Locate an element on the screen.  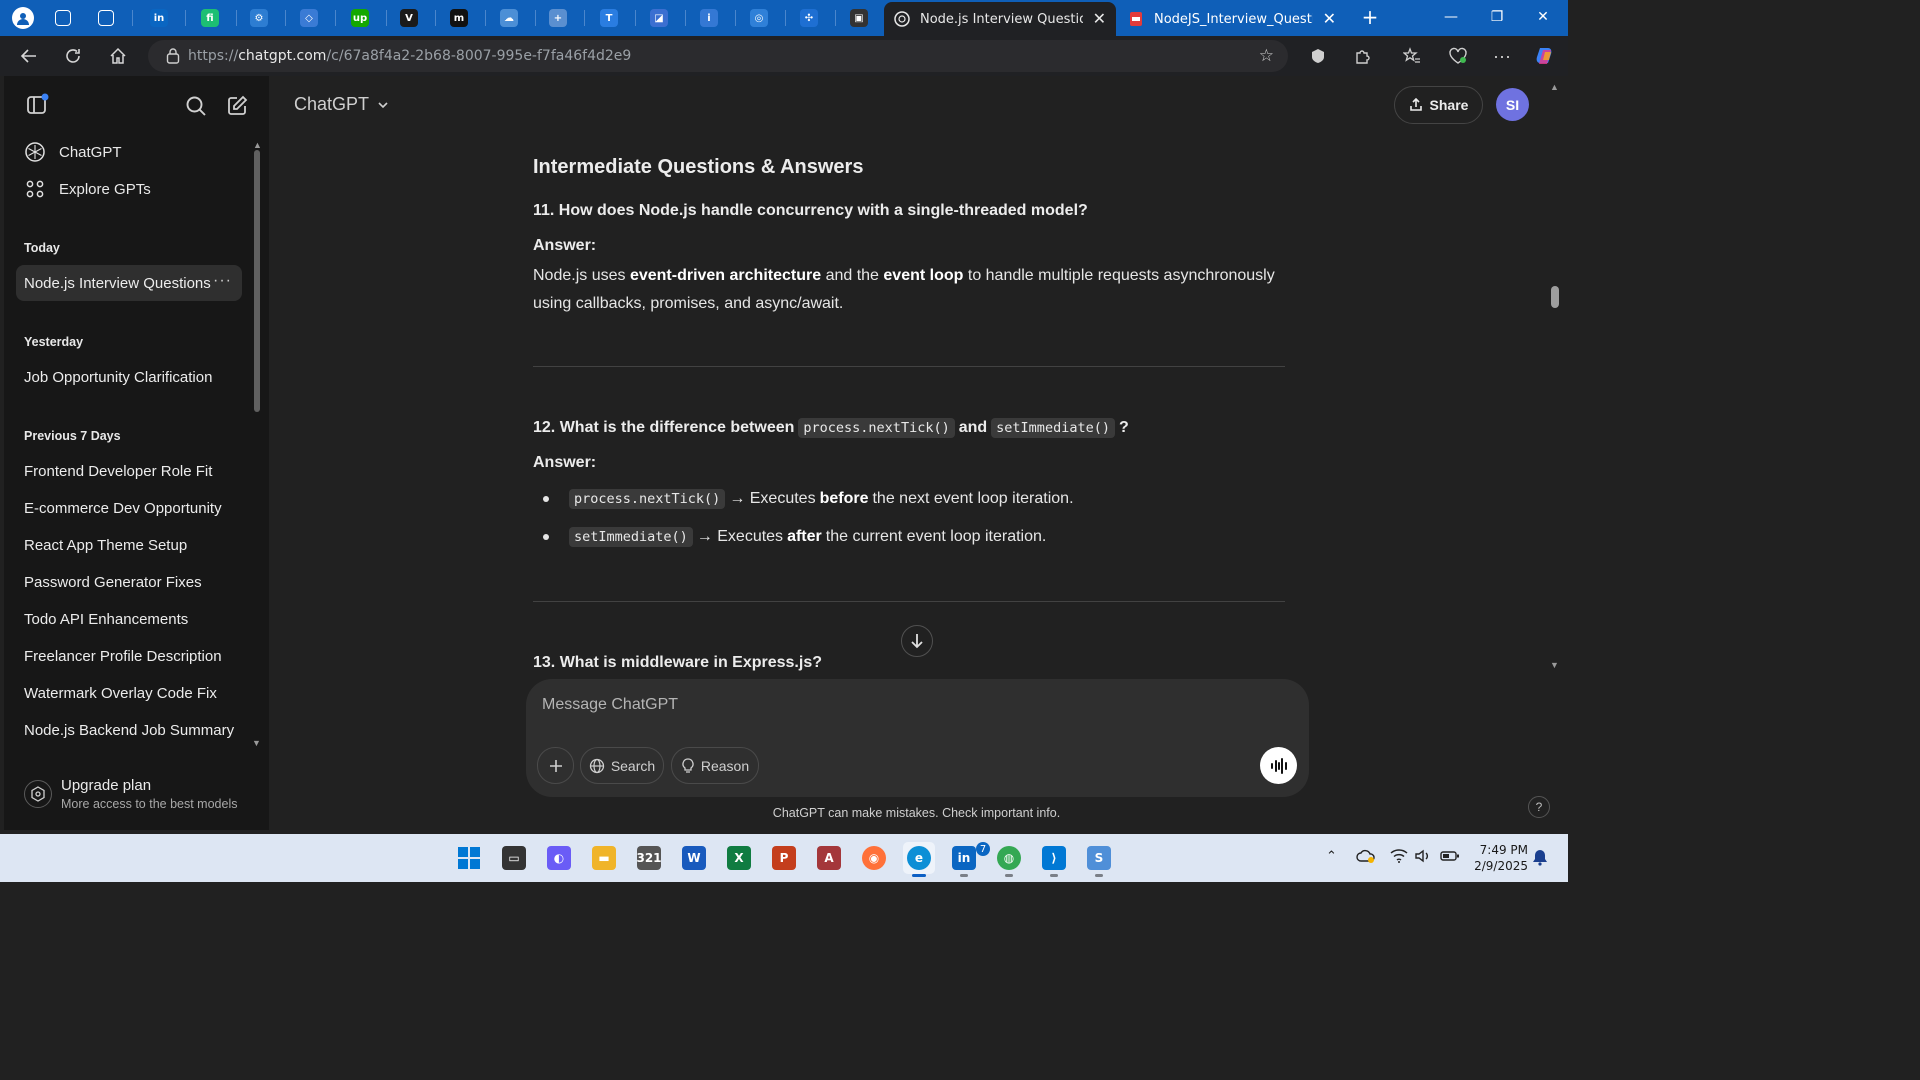
circle-tab: ◎ is located at coordinates (759, 18).